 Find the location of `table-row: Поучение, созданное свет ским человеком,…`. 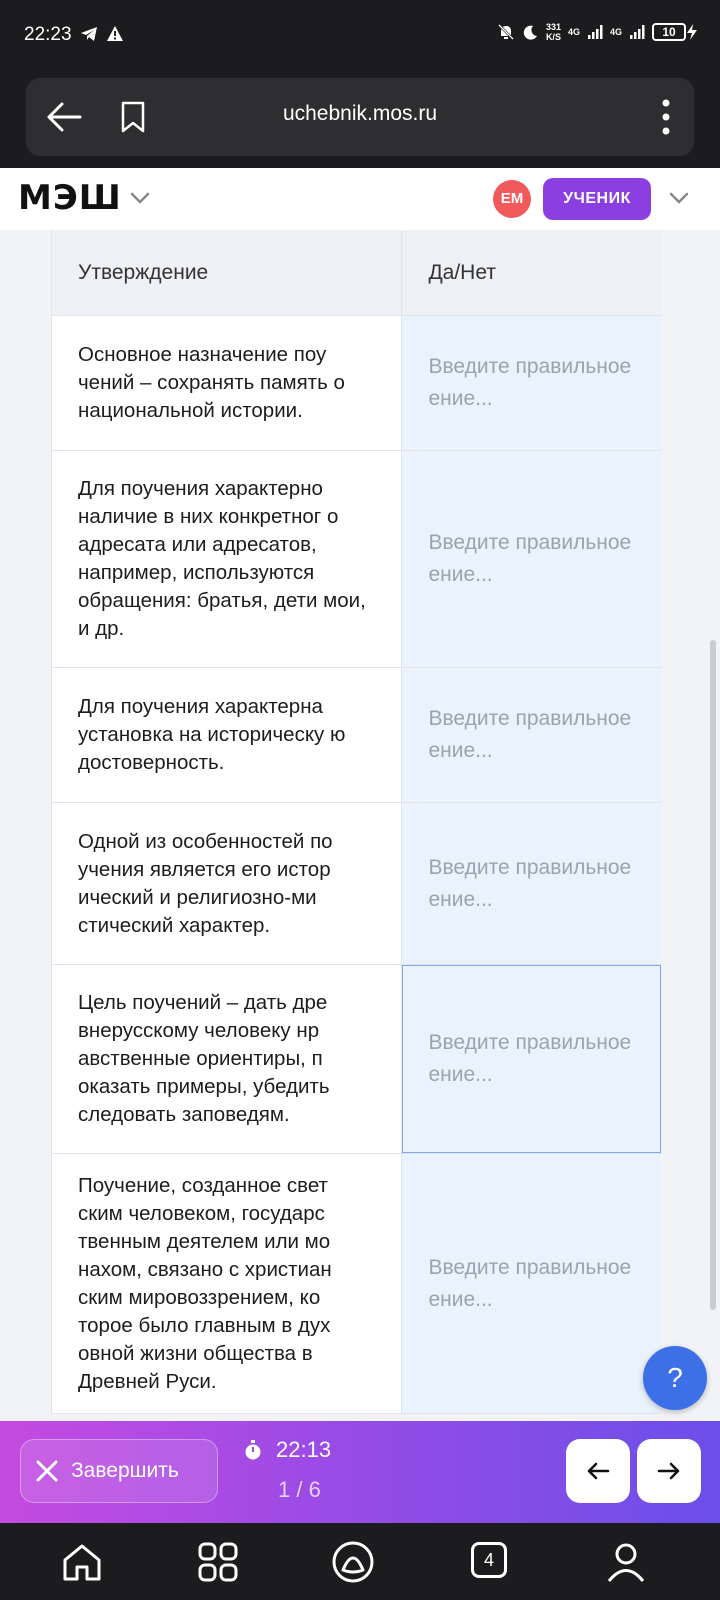

table-row: Поучение, созданное свет ским человеком,… is located at coordinates (356, 1284).